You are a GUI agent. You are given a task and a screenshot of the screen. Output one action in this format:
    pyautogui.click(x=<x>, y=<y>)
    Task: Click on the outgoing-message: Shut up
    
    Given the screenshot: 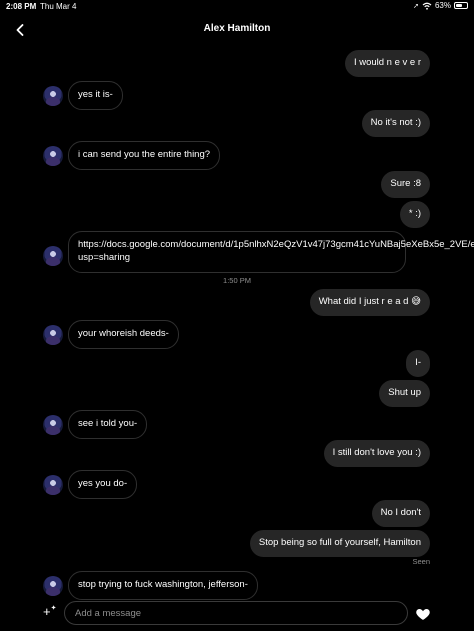 What is the action you would take?
    pyautogui.click(x=404, y=393)
    